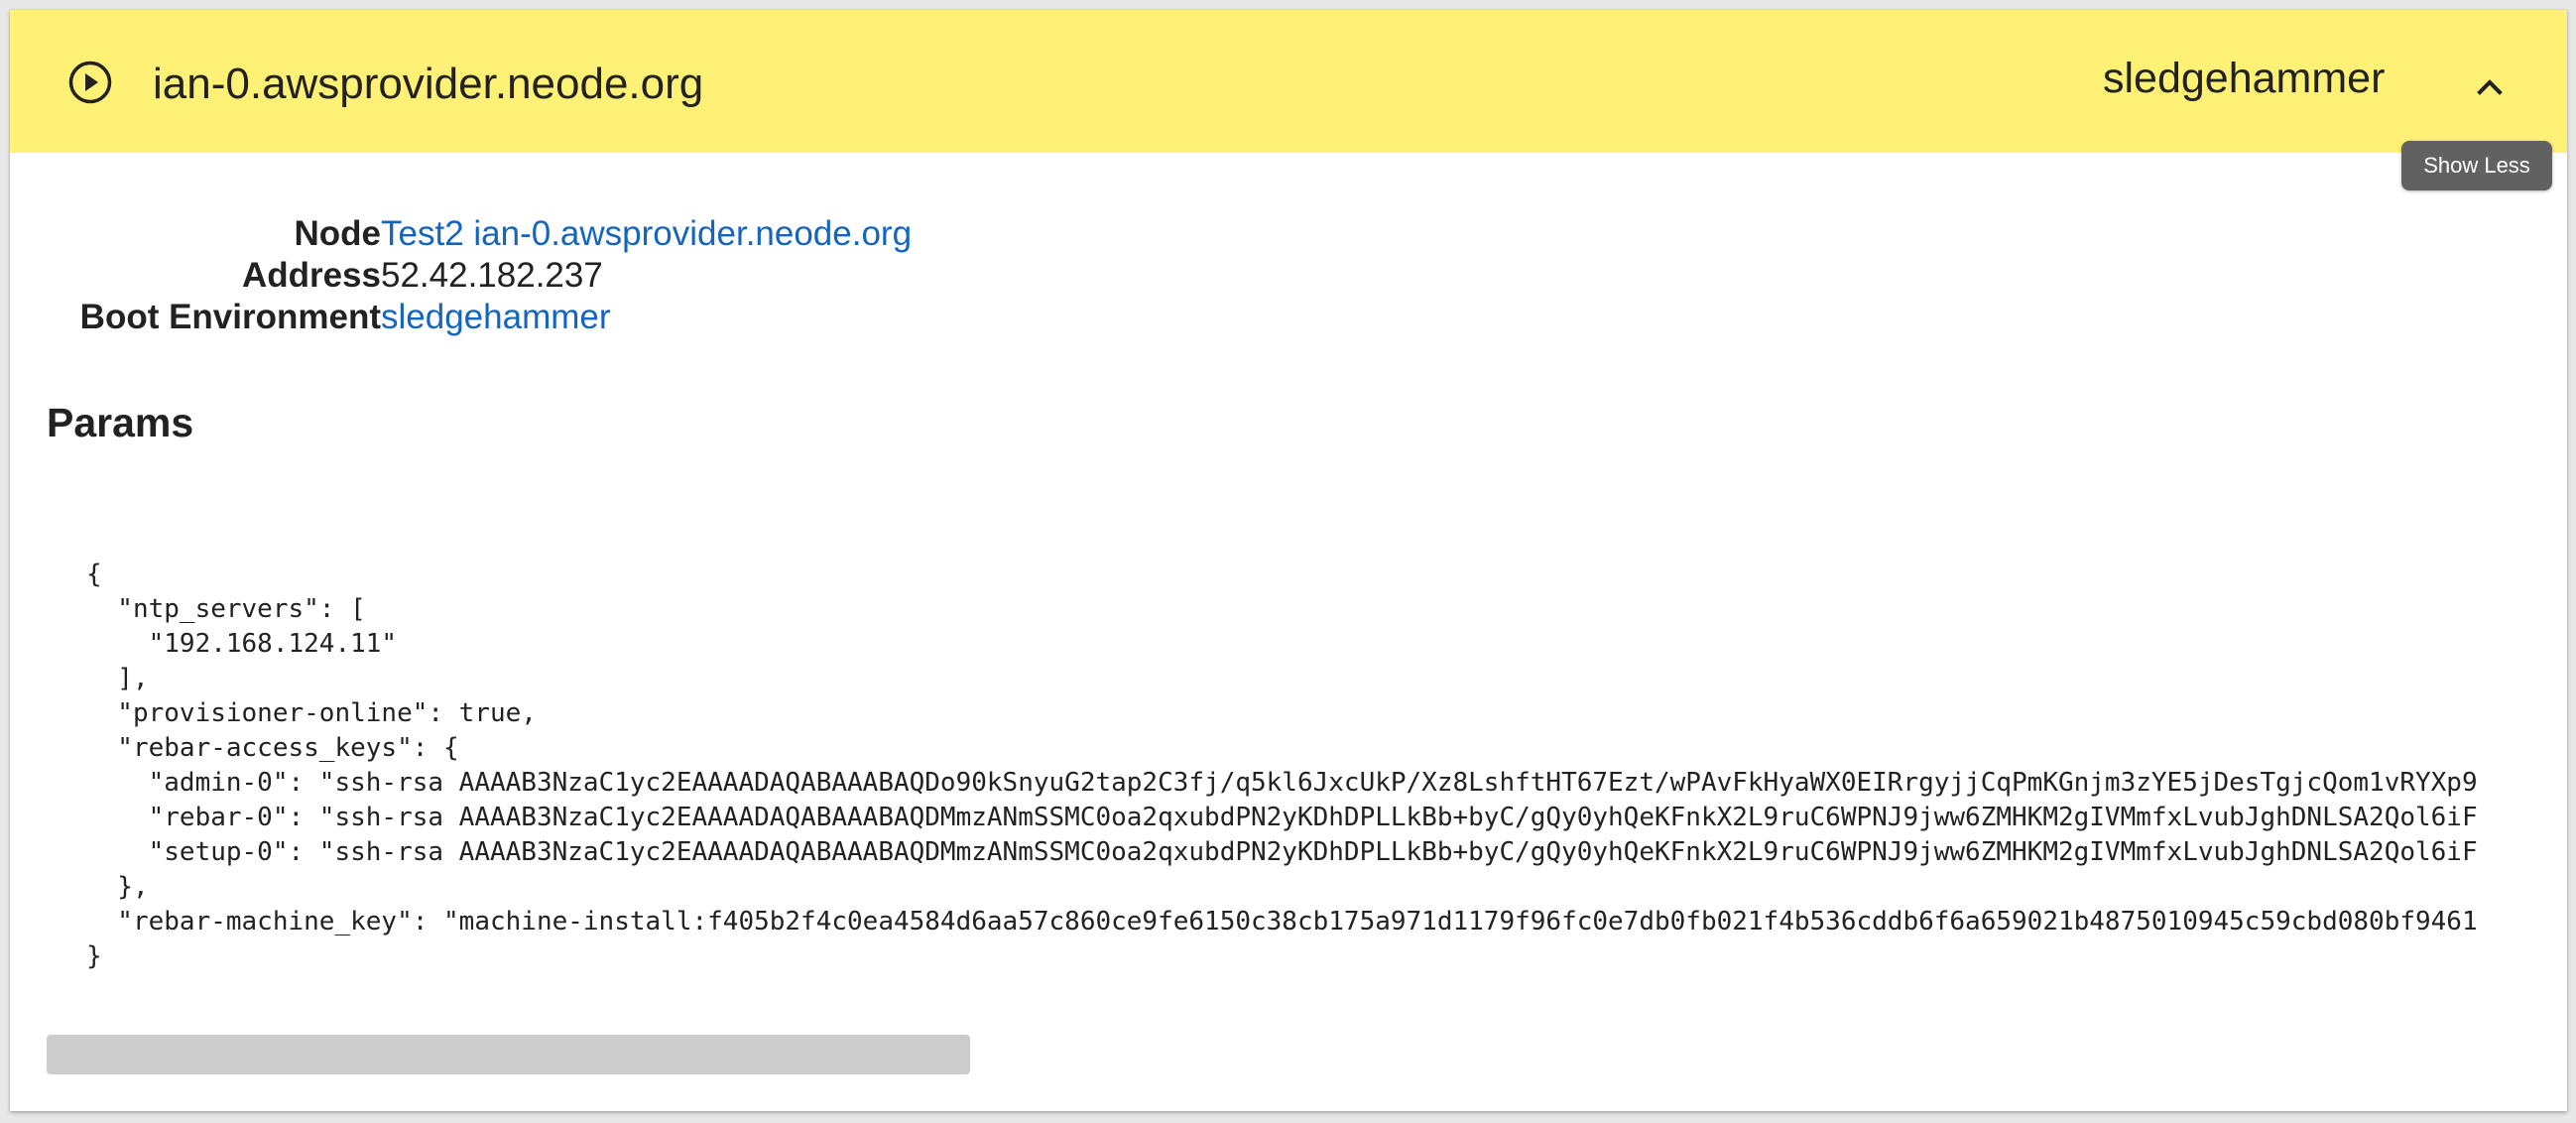 This screenshot has width=2576, height=1123. Describe the element at coordinates (230, 317) in the screenshot. I see `boot-environment-label: Boot Environment` at that location.